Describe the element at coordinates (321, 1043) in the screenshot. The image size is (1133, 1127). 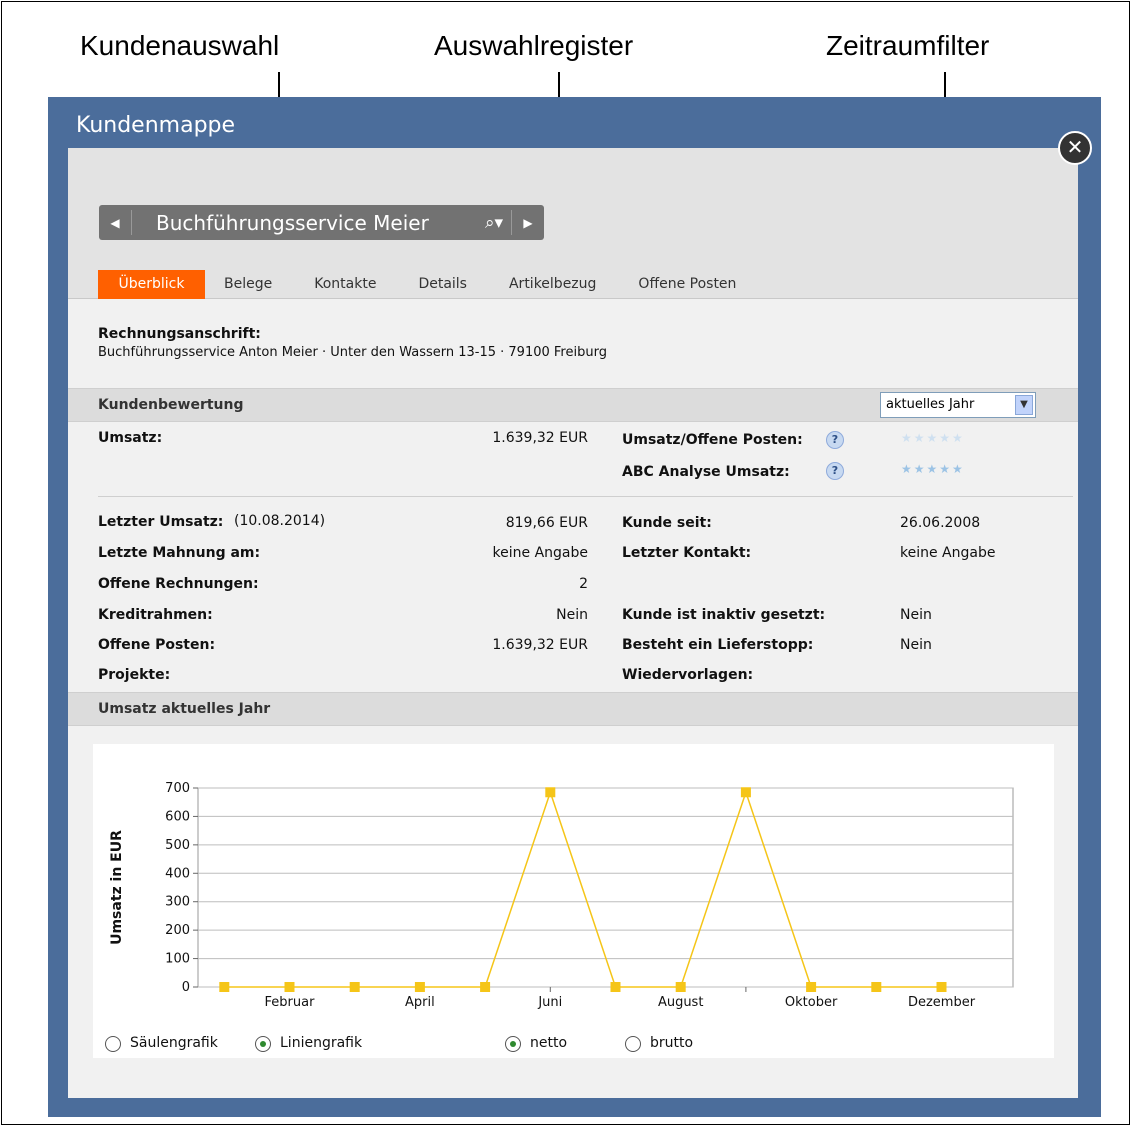
I see `line-chart-label: Liniengrafik` at that location.